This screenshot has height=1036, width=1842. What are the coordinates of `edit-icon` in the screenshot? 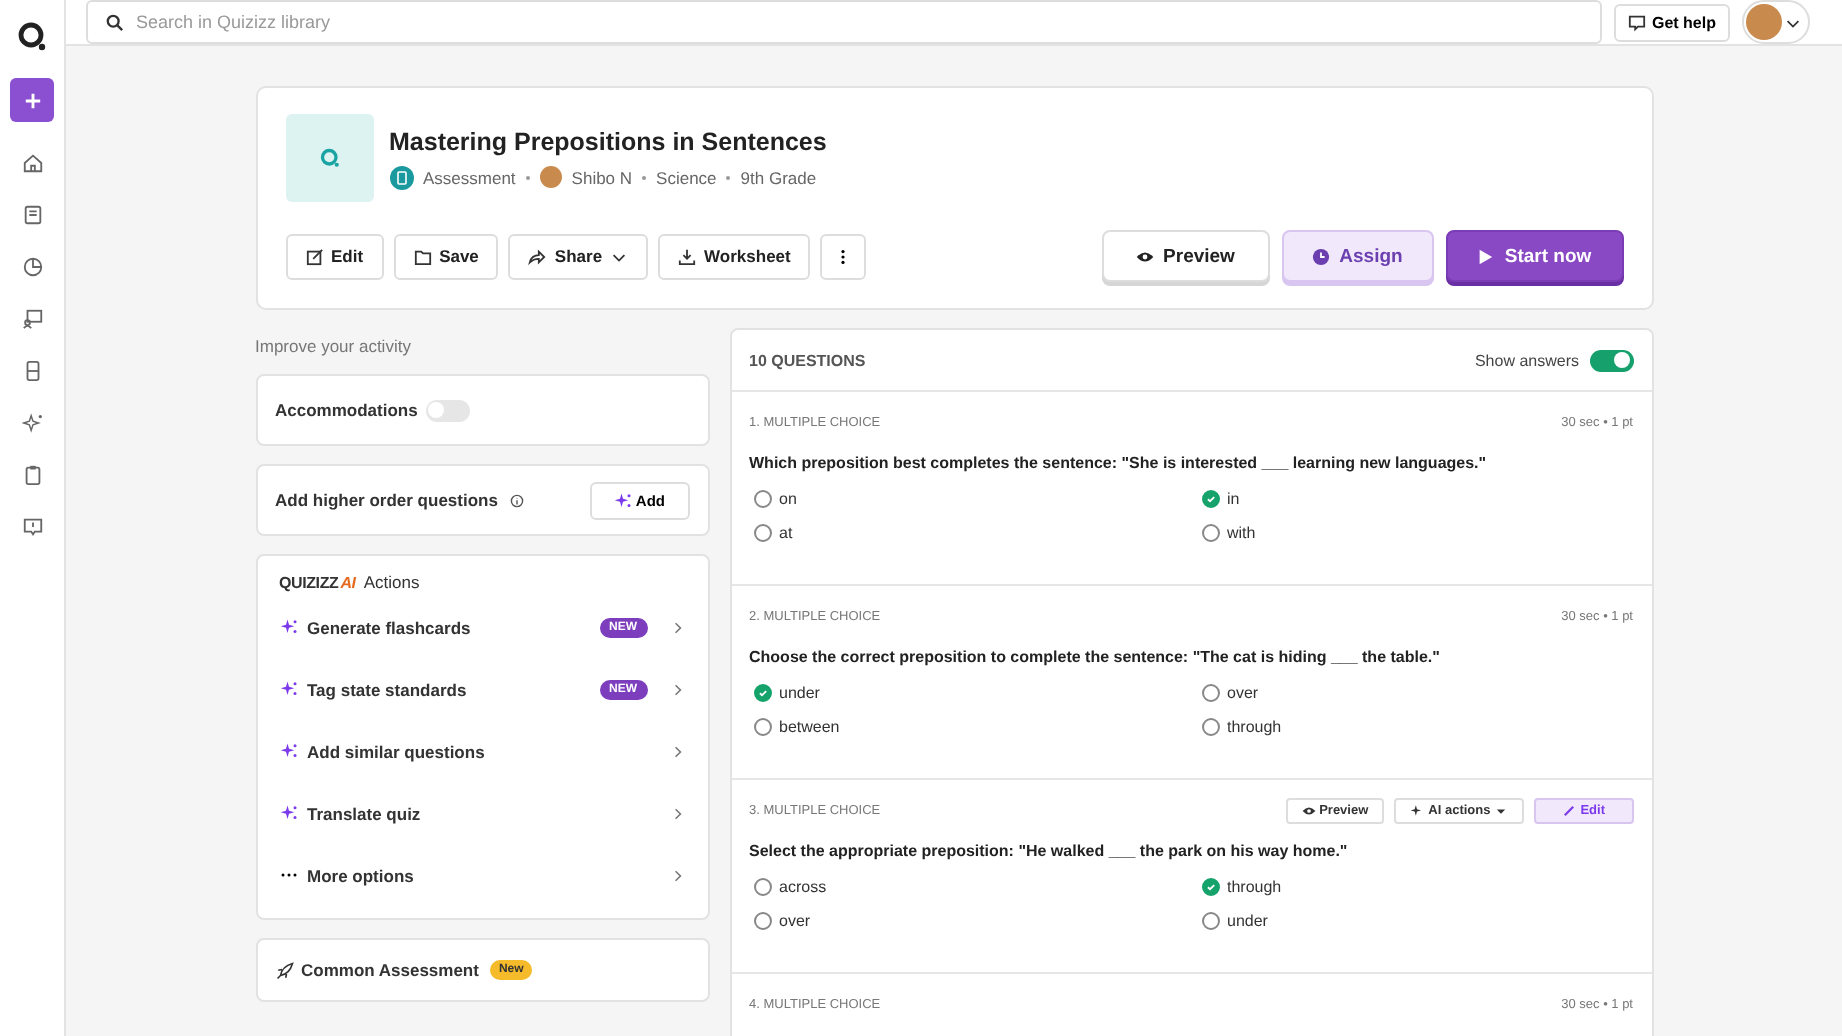 It's located at (314, 256).